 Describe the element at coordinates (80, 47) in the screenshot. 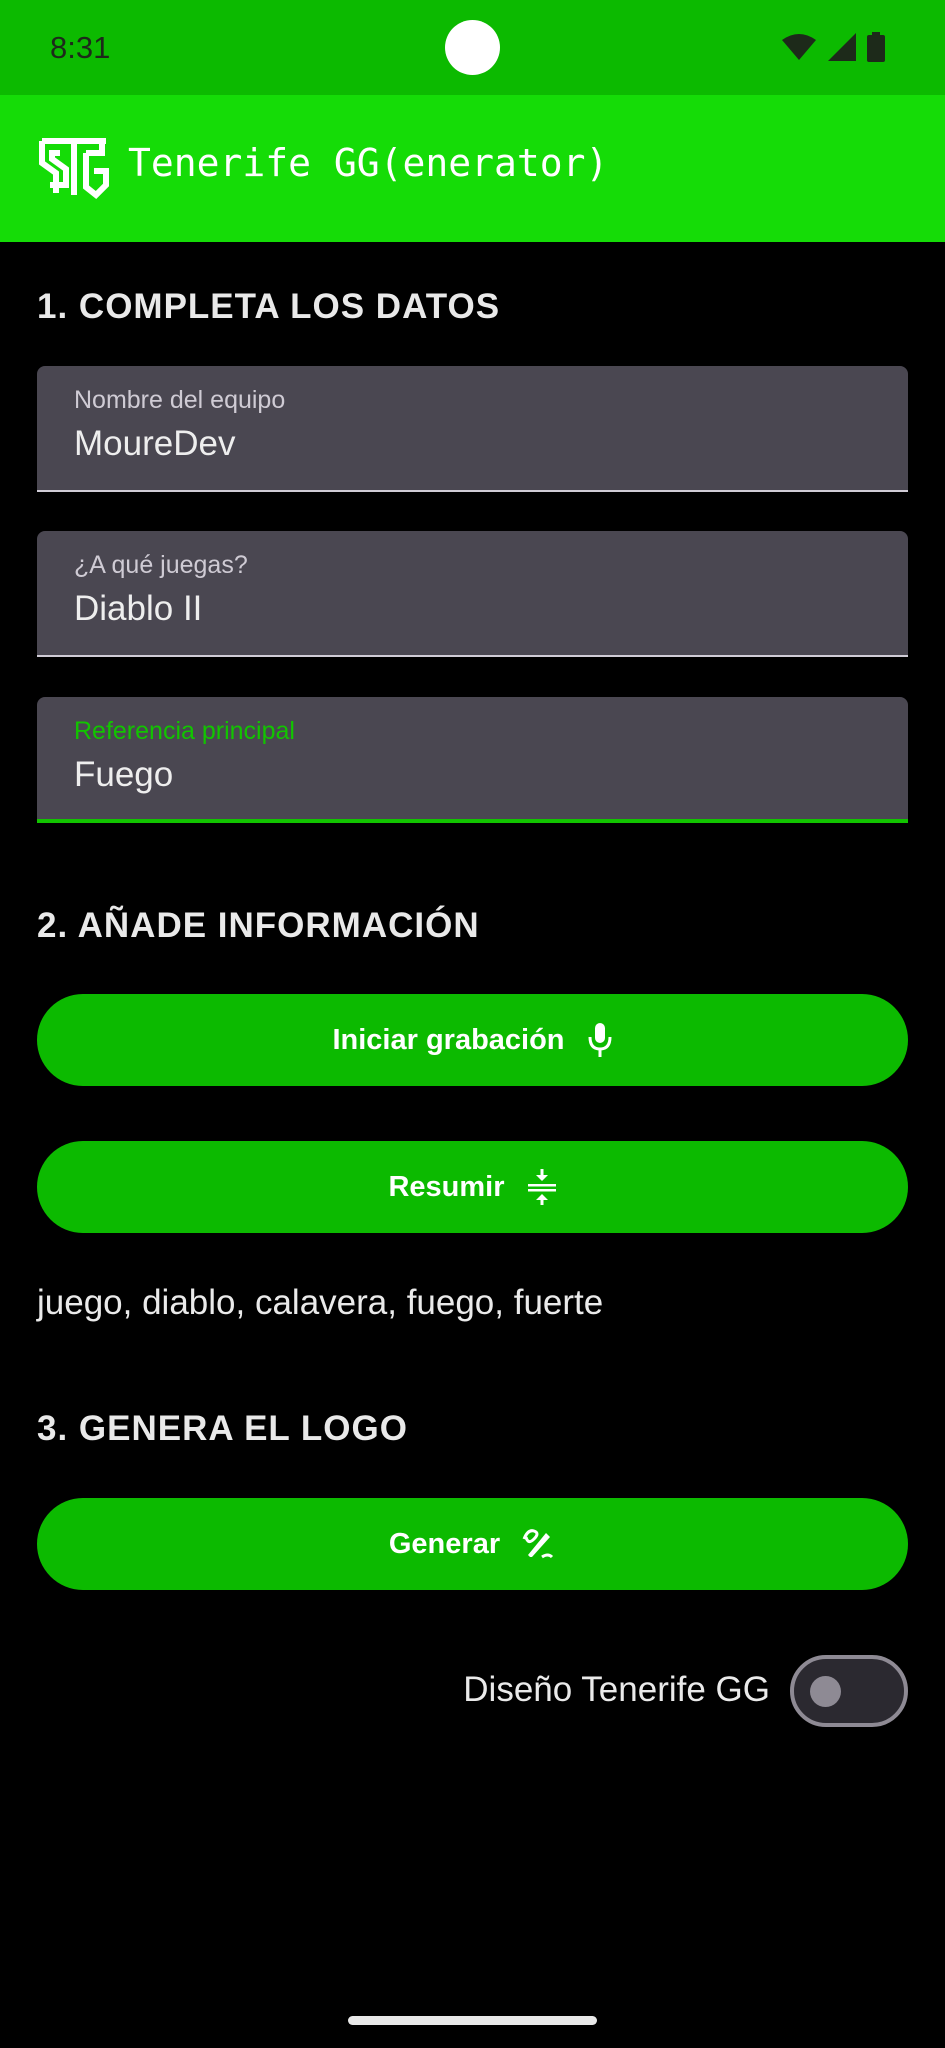

I see `status-time: 8:31` at that location.